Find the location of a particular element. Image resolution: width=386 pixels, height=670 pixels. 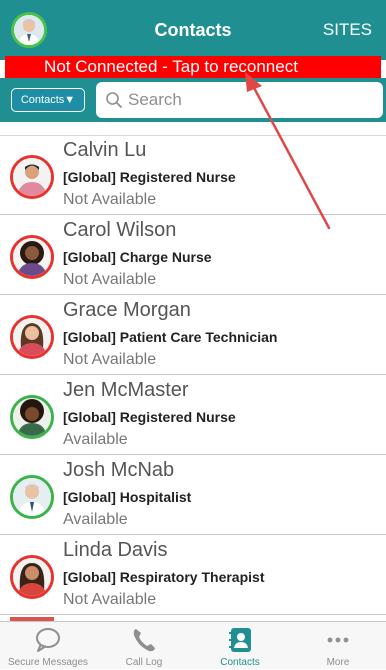

contact-name: Linda Davis is located at coordinates (115, 550).